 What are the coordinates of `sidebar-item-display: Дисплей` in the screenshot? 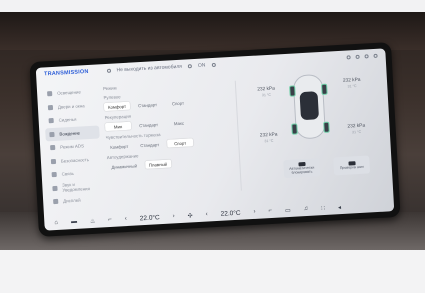 It's located at (76, 200).